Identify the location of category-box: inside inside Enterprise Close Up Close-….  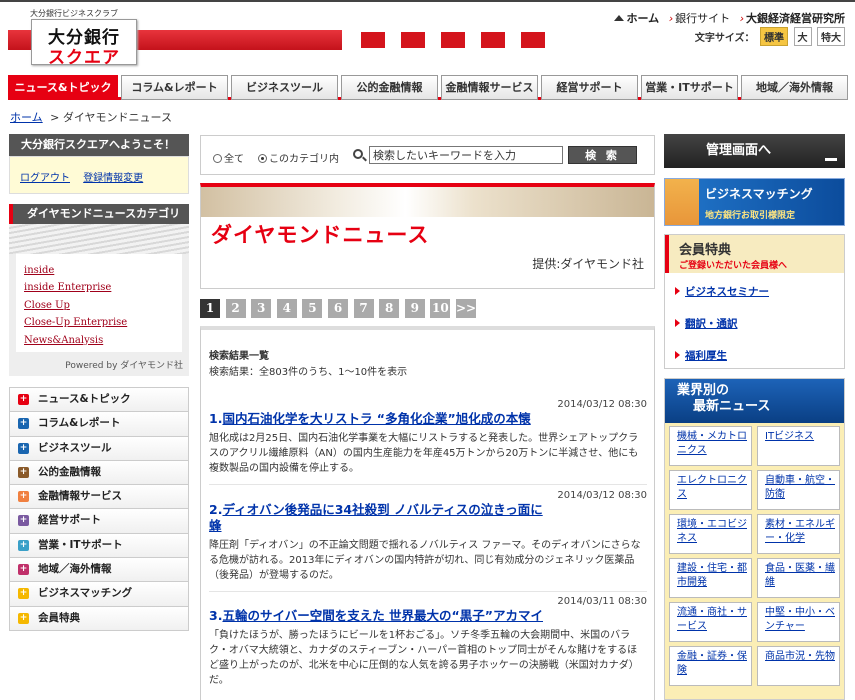
(99, 310).